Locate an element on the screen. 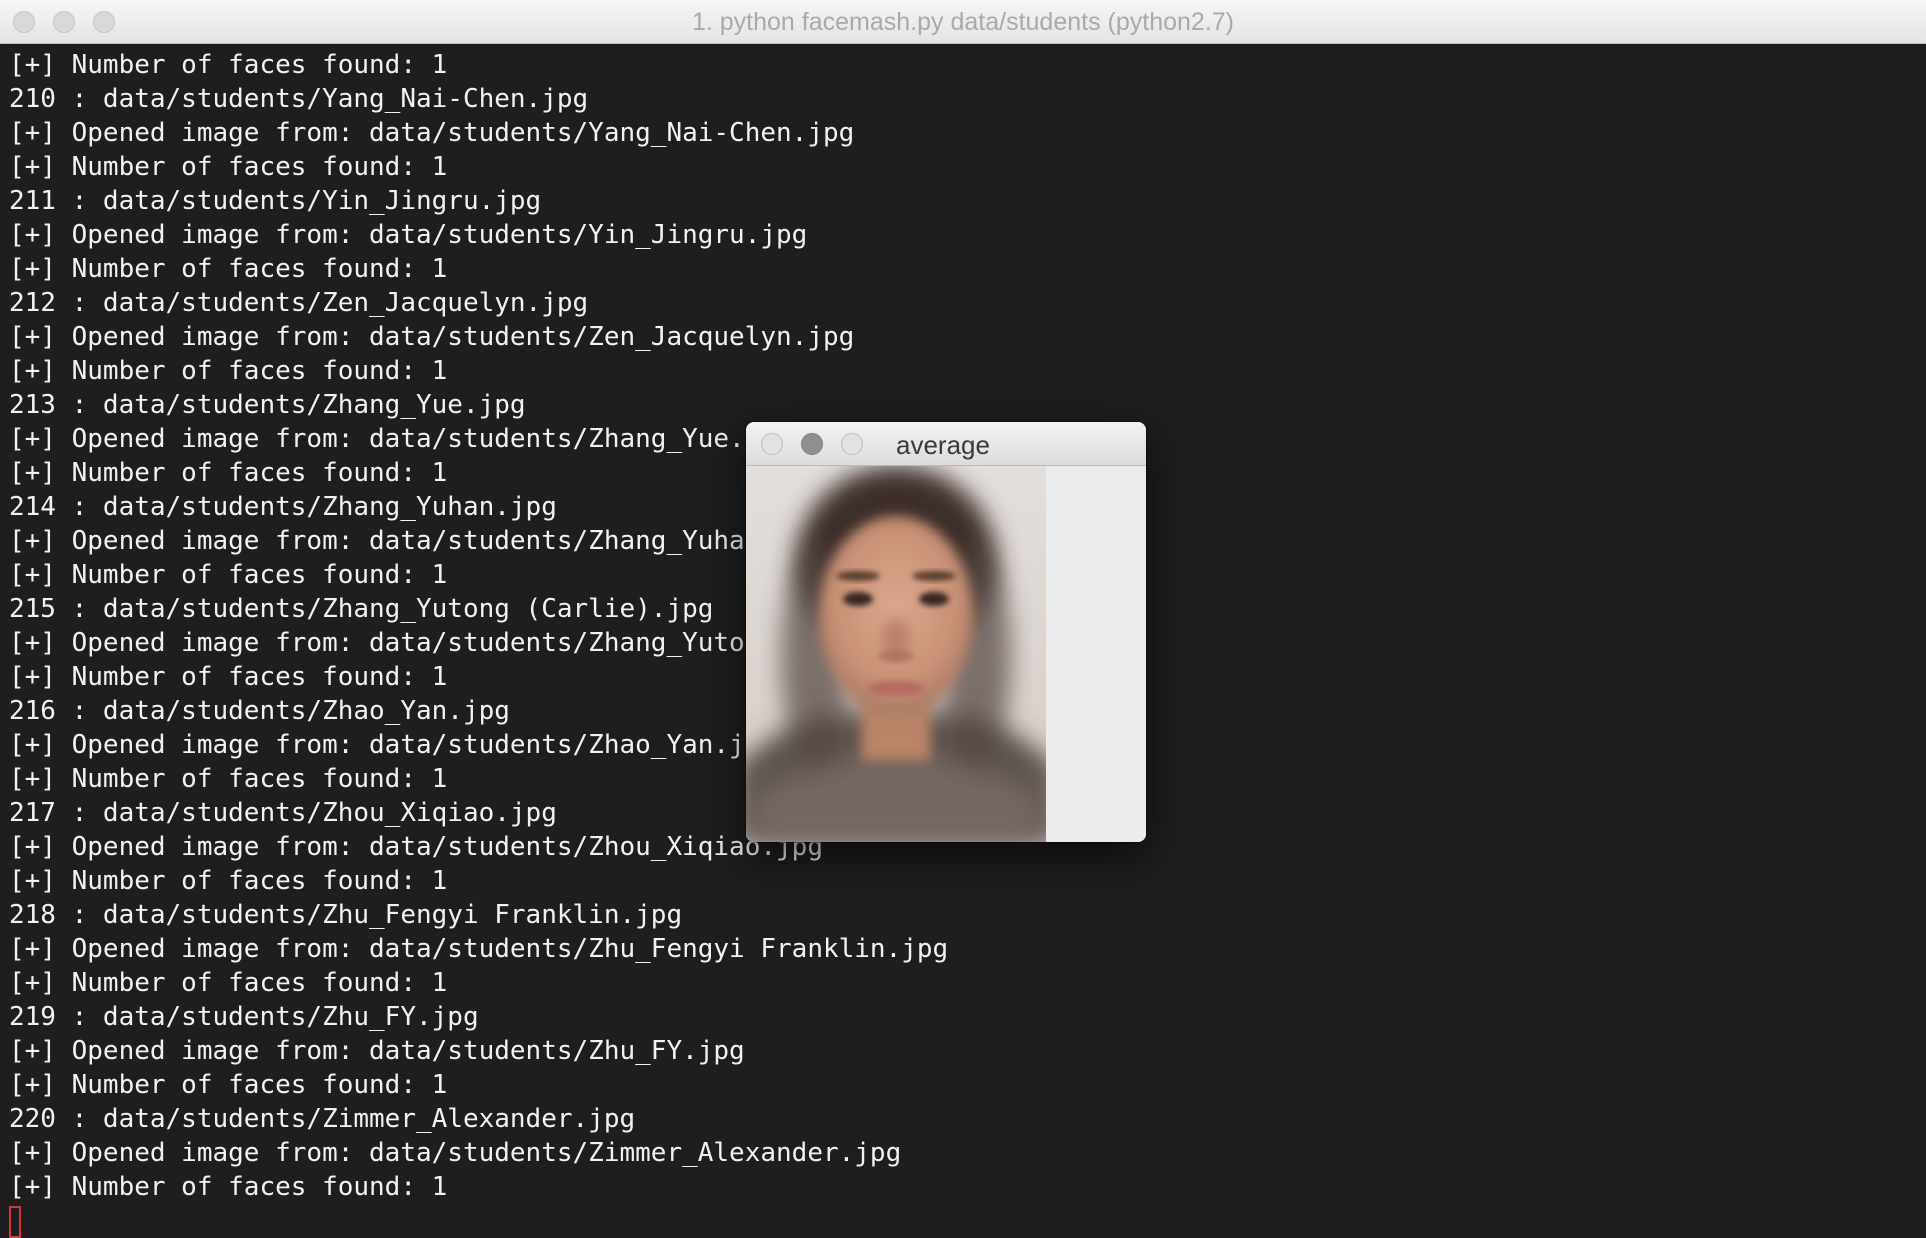  terminal-line: 210 : data/students/Yang_Nai-Chen.jpg is located at coordinates (299, 99).